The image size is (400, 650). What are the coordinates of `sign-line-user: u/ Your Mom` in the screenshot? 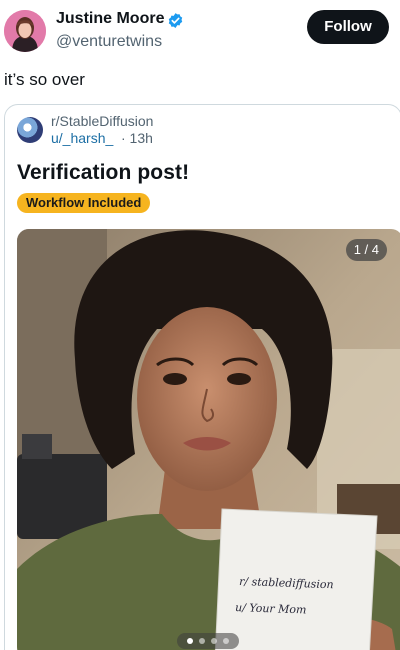 It's located at (271, 608).